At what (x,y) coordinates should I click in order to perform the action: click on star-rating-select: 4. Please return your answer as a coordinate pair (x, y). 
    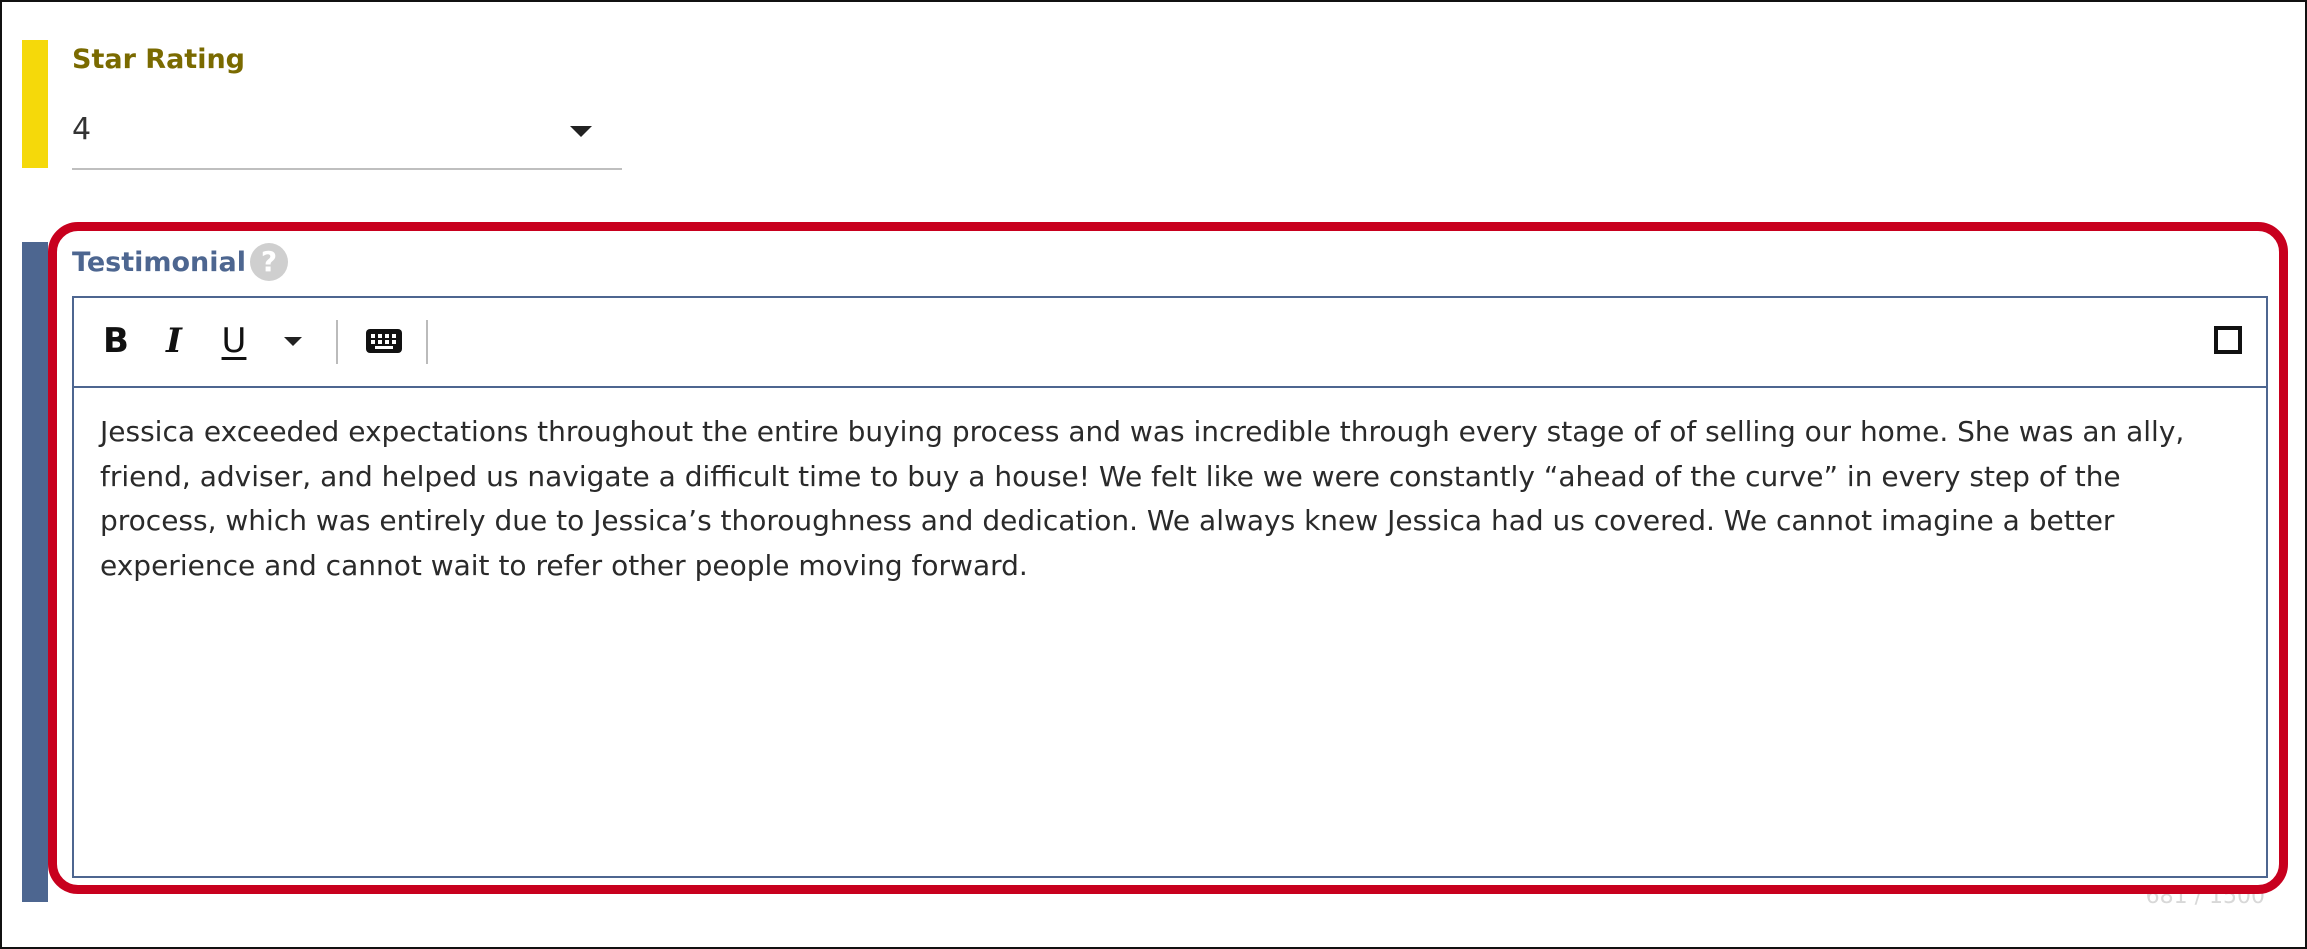
    Looking at the image, I should click on (347, 138).